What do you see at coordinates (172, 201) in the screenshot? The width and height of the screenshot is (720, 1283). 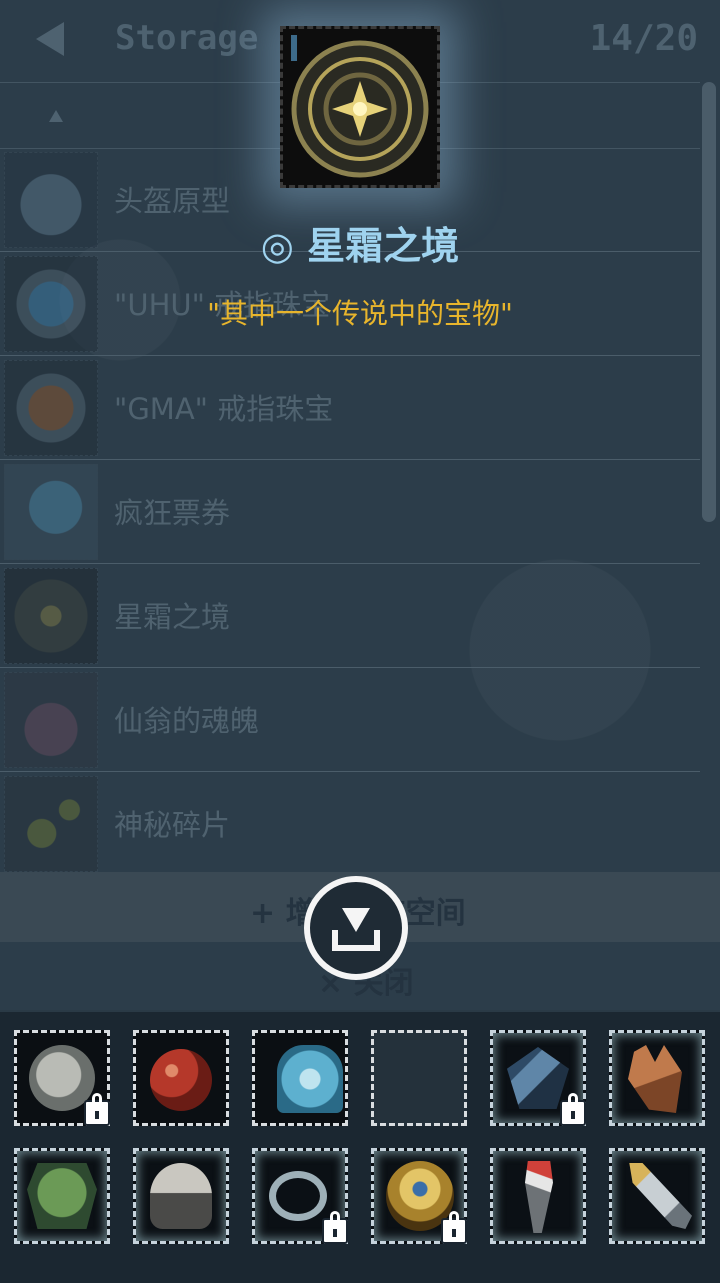 I see `item-name: 头盔原型` at bounding box center [172, 201].